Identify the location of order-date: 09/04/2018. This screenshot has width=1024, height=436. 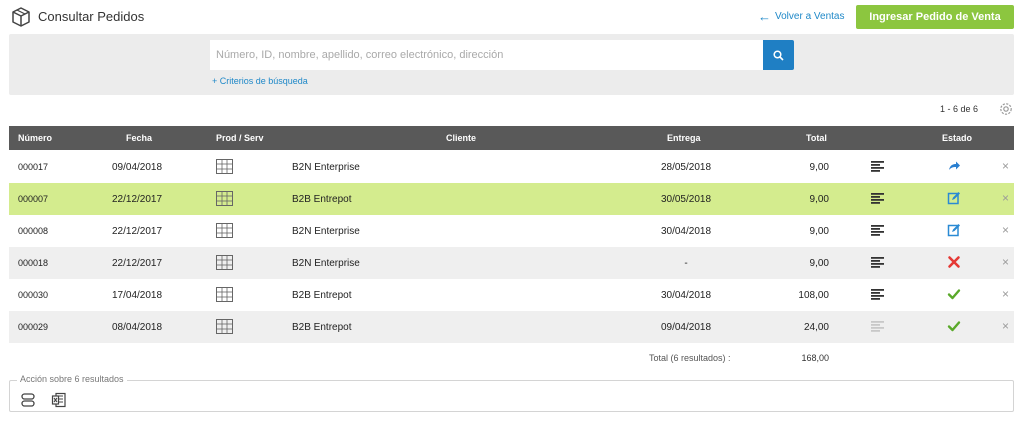
(137, 167).